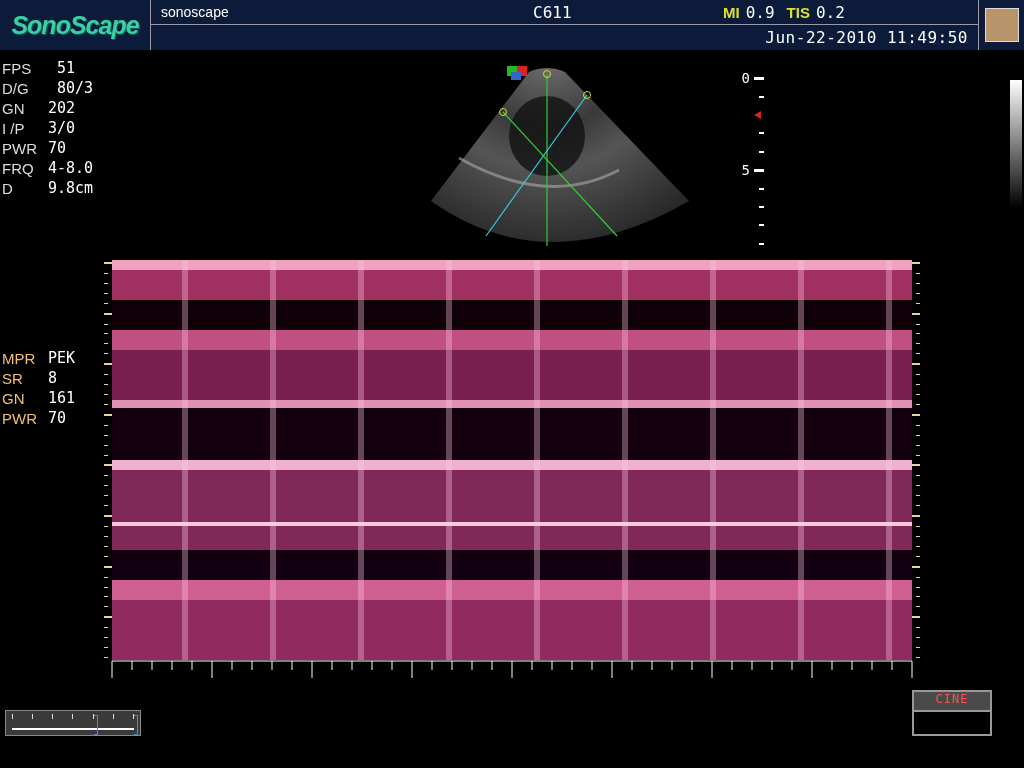  I want to click on mi-value: 0.9, so click(760, 12).